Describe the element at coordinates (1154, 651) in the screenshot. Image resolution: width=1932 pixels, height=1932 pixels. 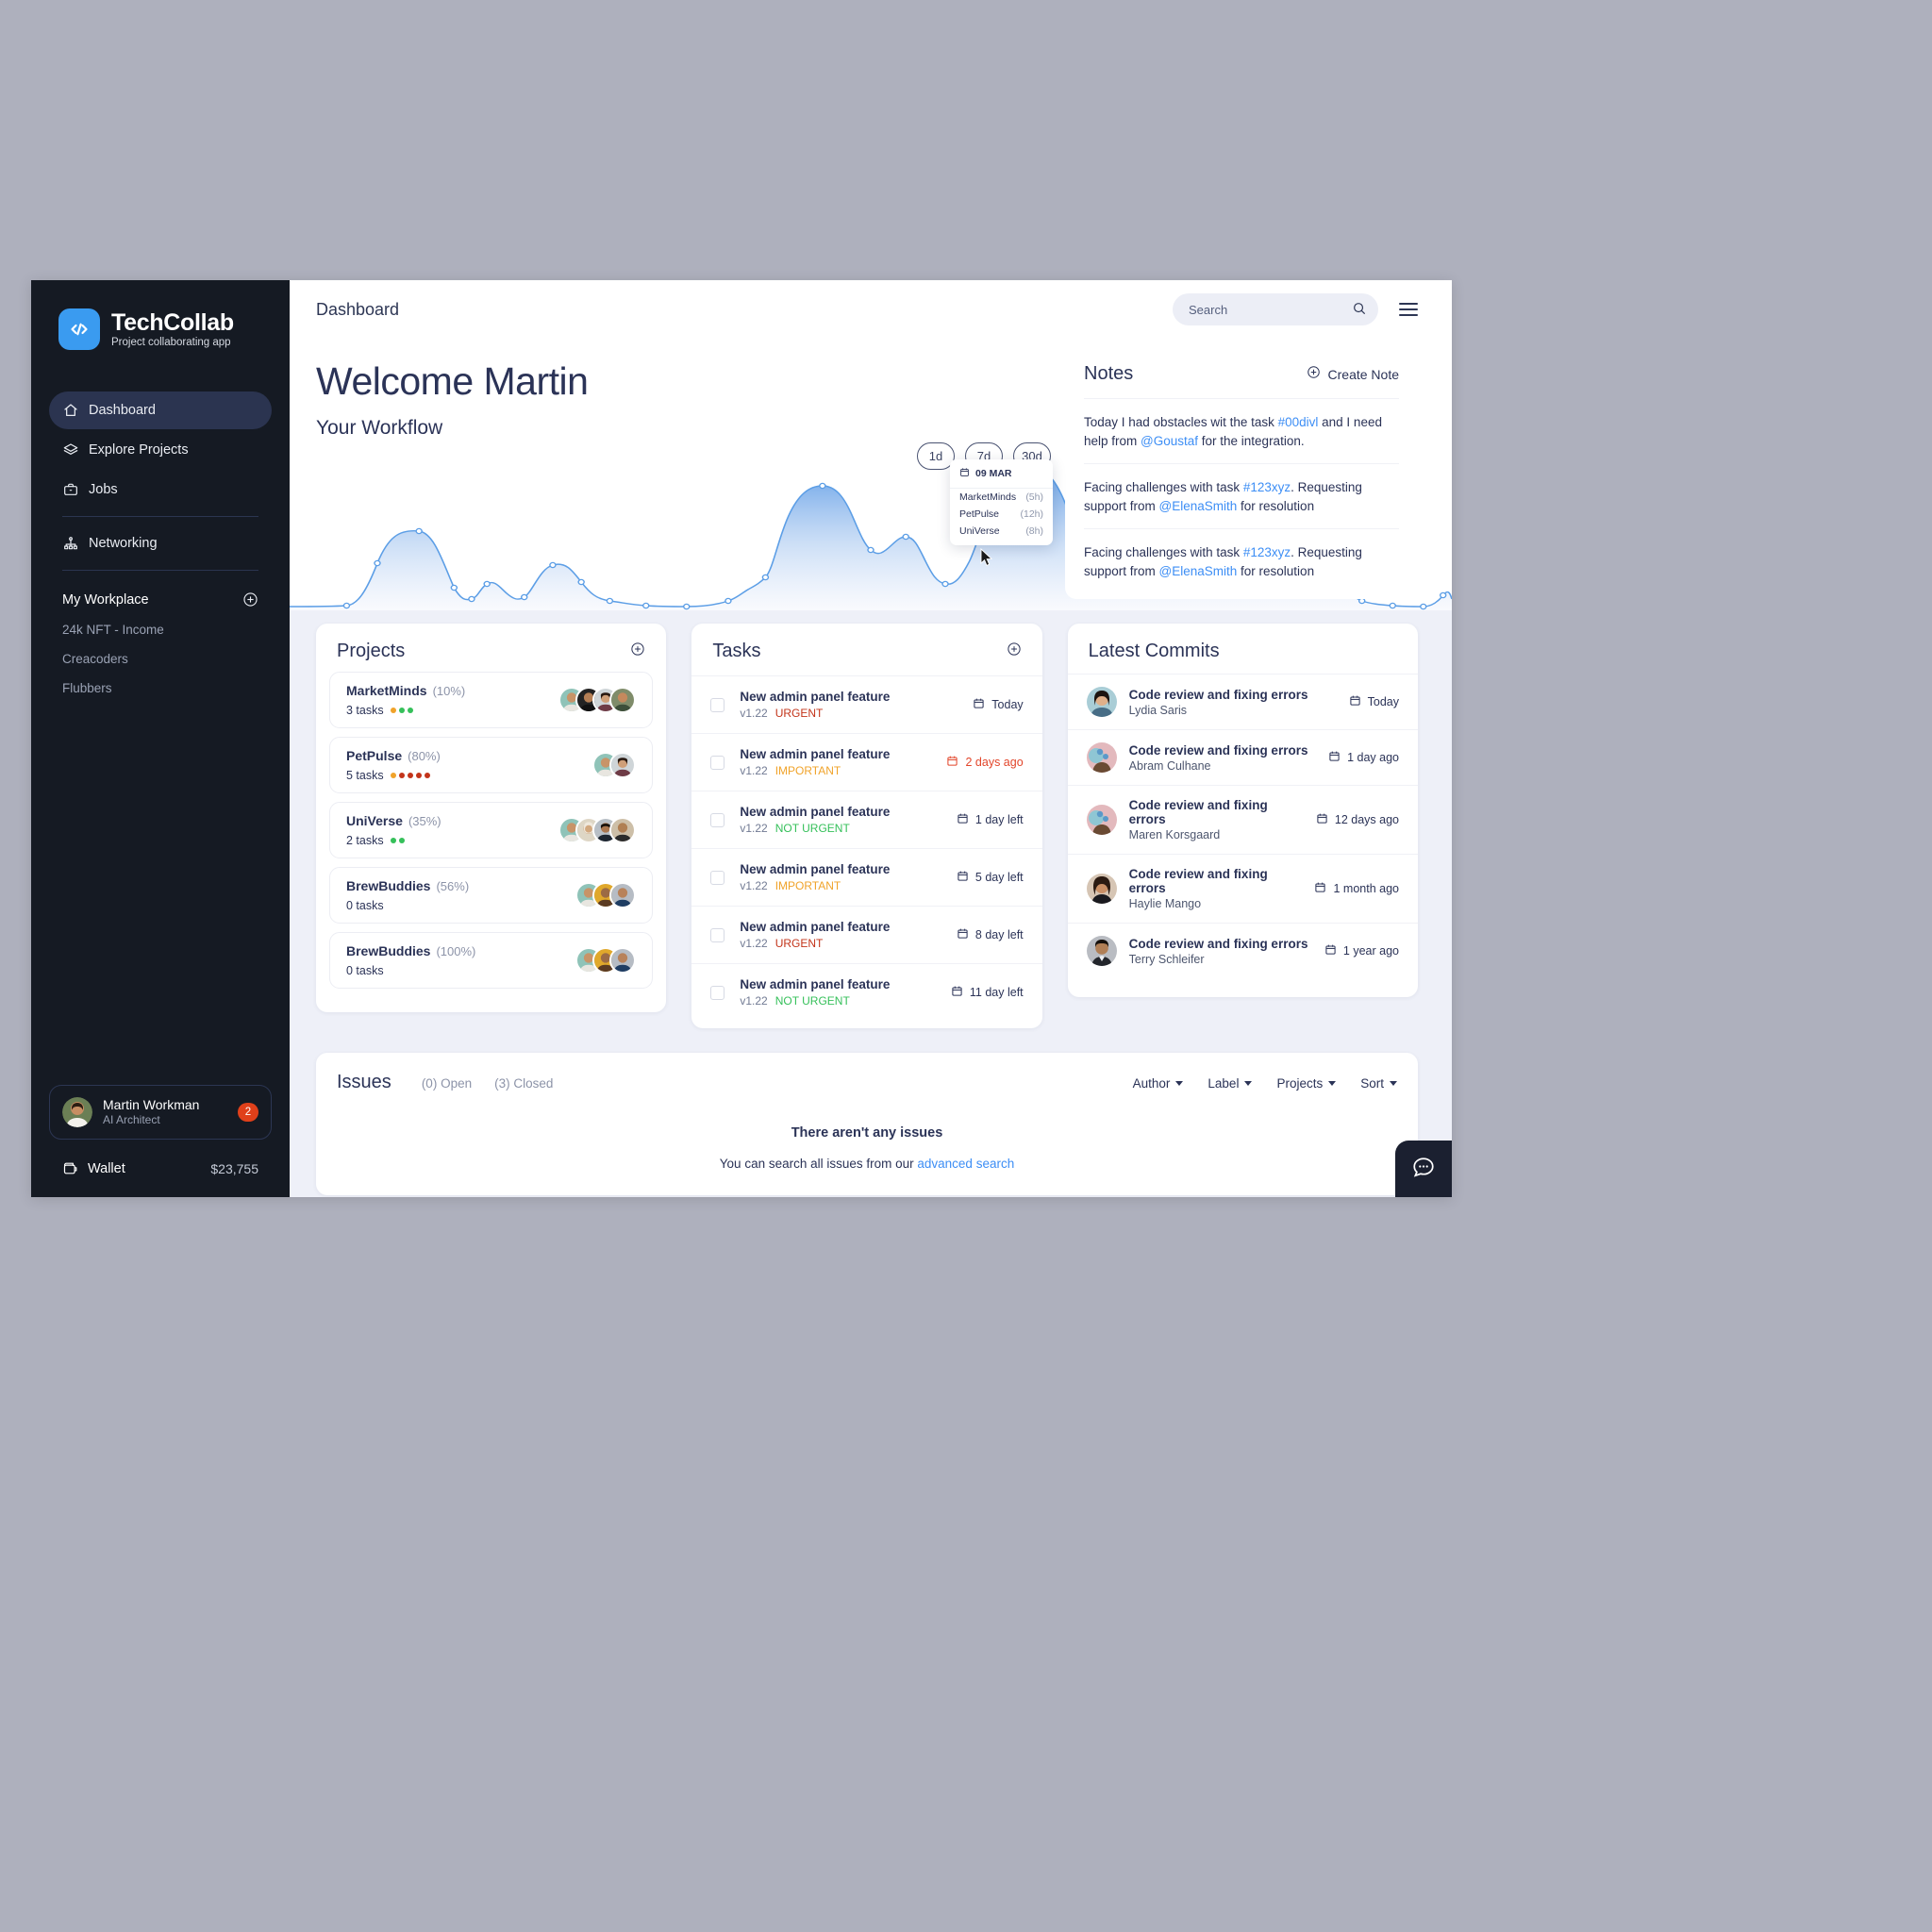
I see `commits-title: Latest Commits` at that location.